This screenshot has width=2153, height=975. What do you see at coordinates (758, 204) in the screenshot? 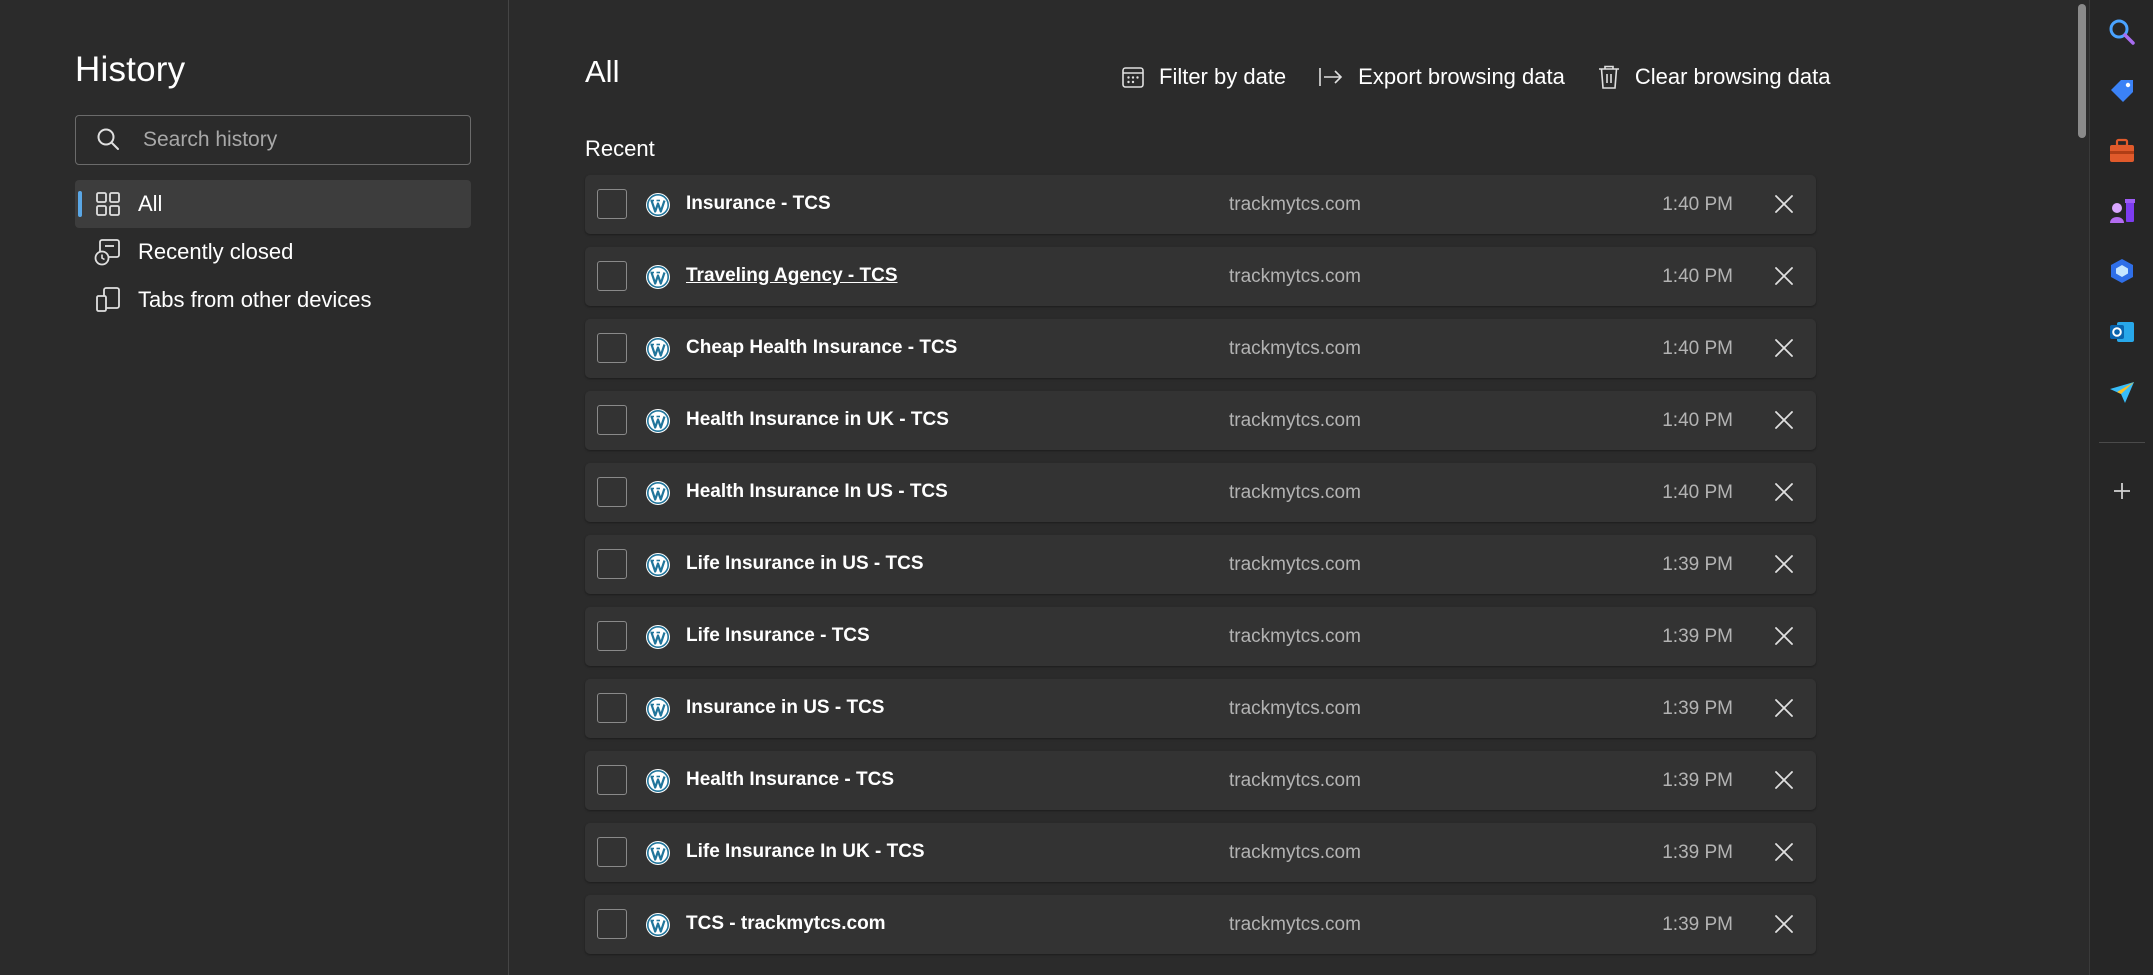
I see `row-title: Insurance - TCS` at bounding box center [758, 204].